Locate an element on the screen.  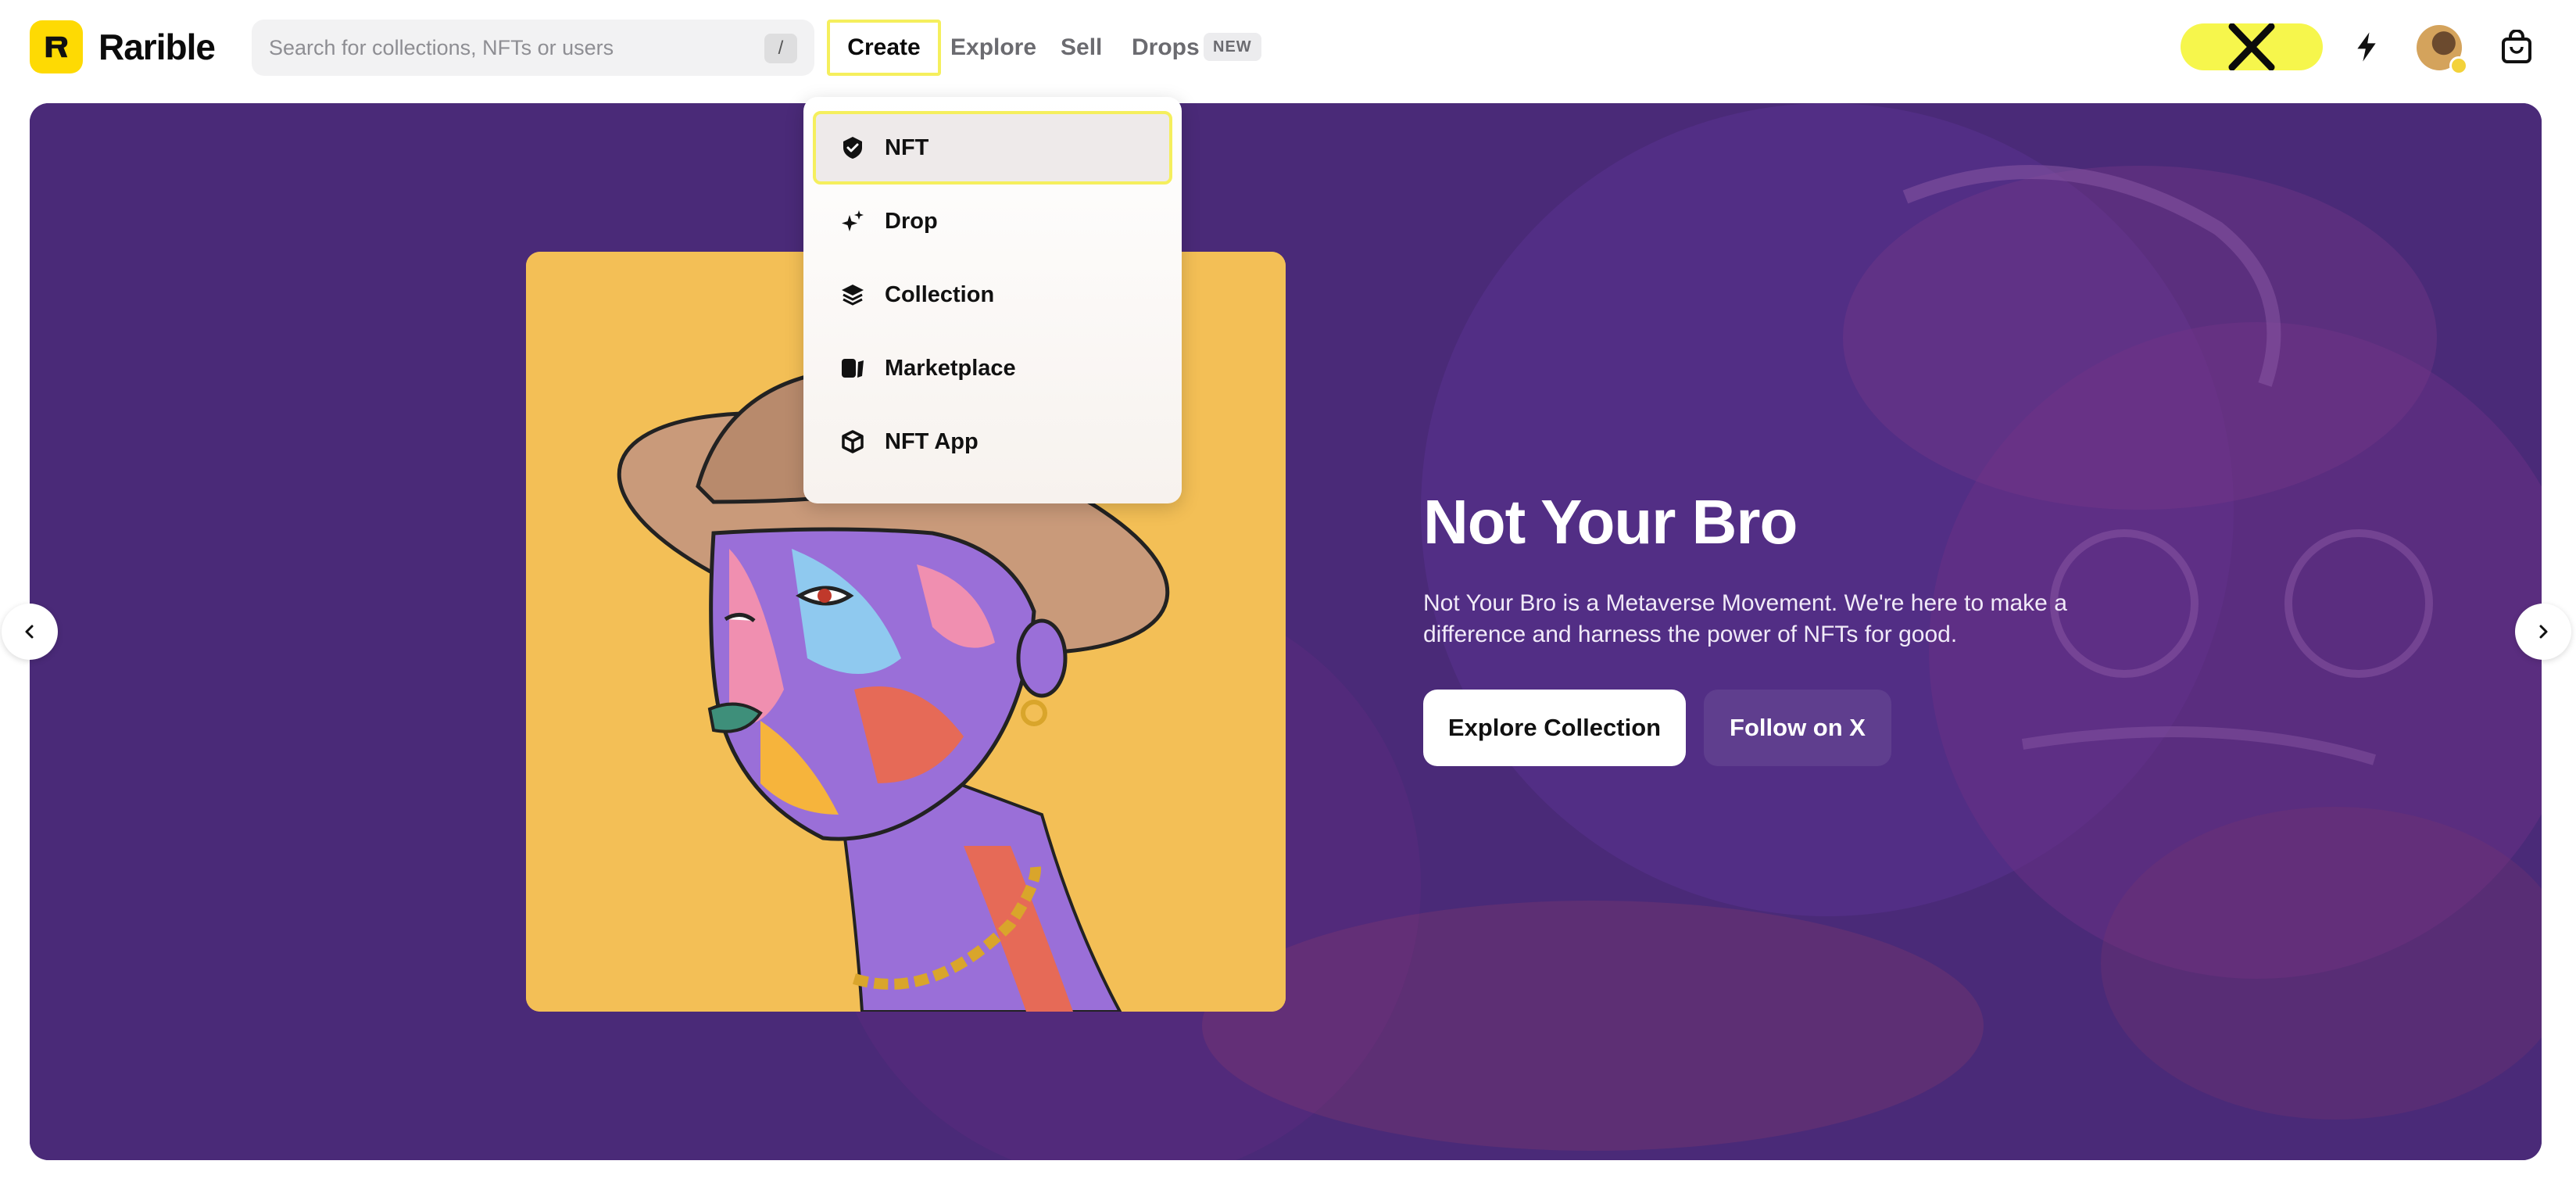
brand-name: Rarible is located at coordinates (157, 46).